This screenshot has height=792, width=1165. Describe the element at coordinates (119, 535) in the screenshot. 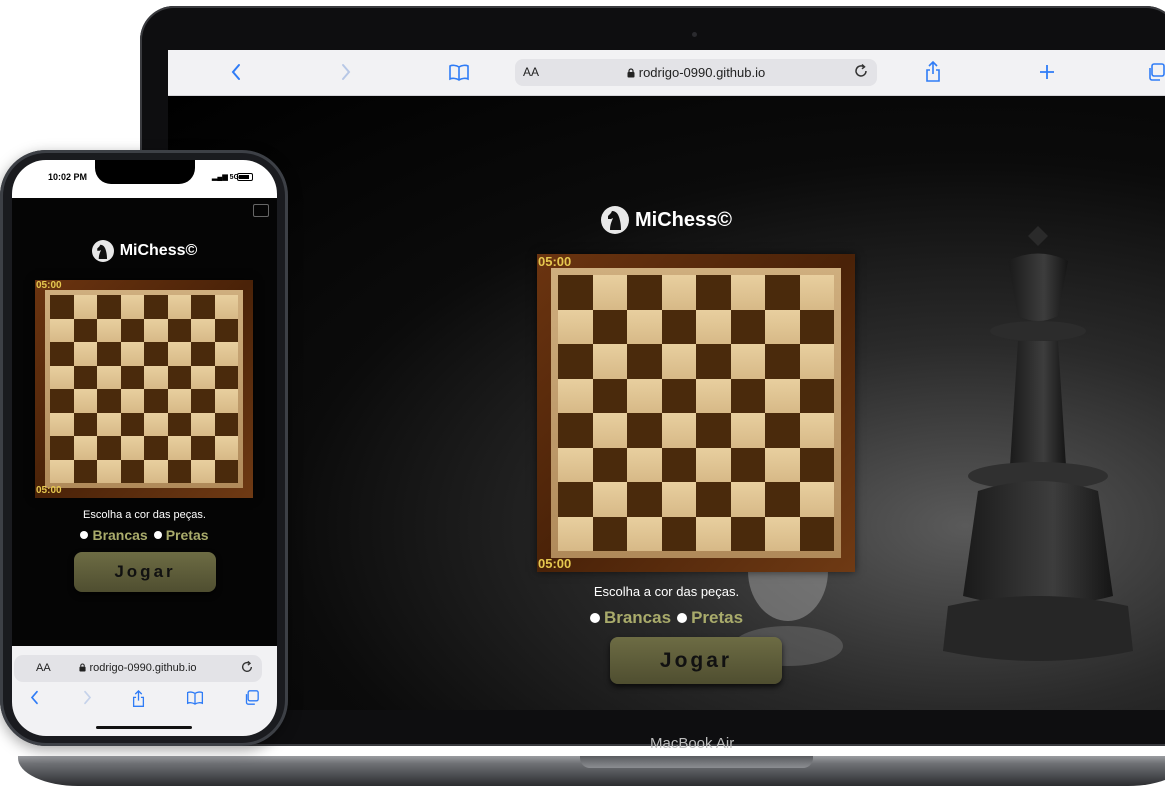

I see `phone-white-option-label: Brancas` at that location.